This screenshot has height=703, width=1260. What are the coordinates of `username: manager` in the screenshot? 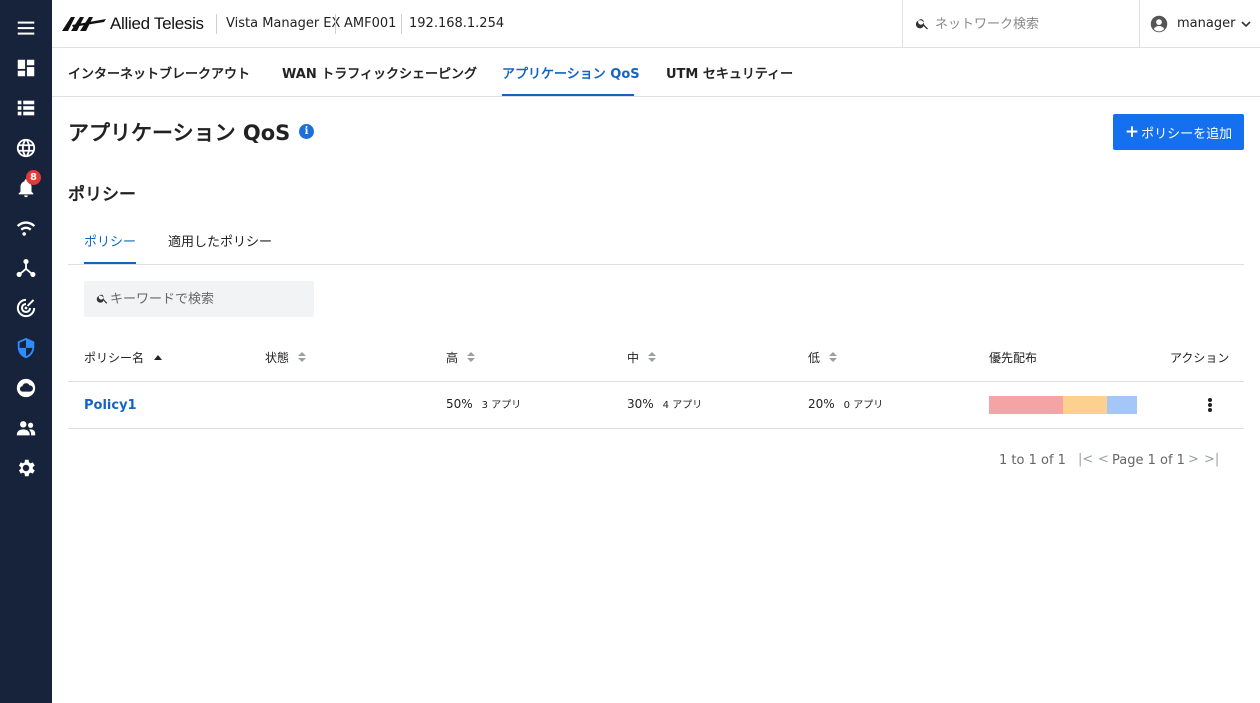 It's located at (1206, 23).